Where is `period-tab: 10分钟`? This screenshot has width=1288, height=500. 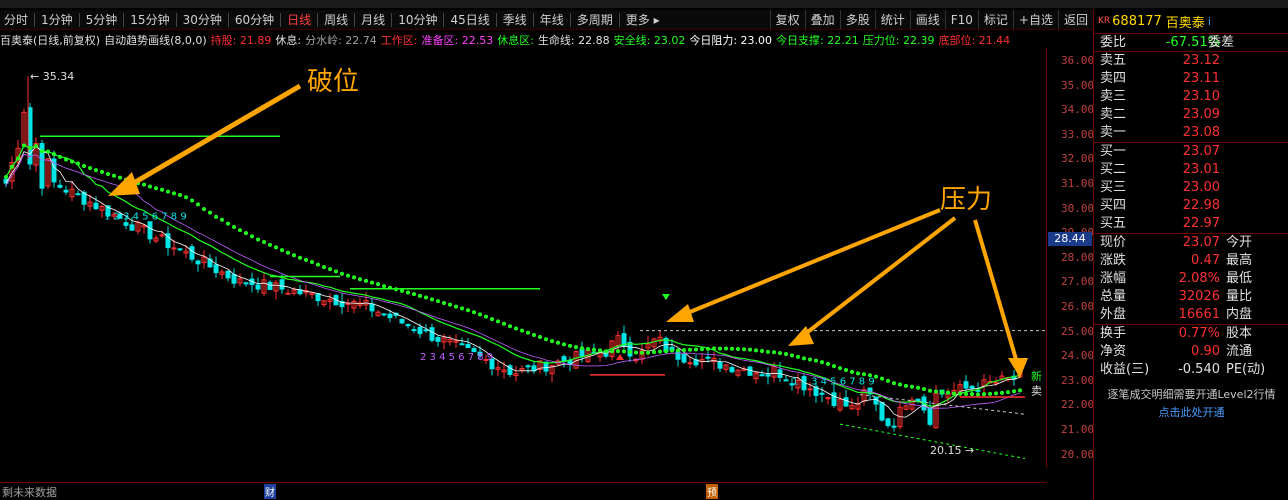
period-tab: 10分钟 is located at coordinates (417, 19).